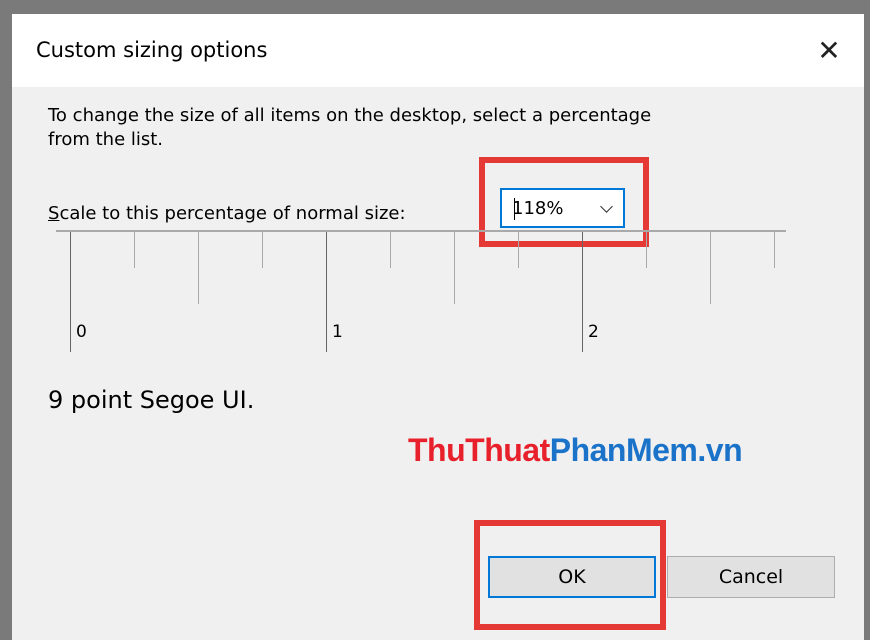  I want to click on close-button: ✕, so click(829, 50).